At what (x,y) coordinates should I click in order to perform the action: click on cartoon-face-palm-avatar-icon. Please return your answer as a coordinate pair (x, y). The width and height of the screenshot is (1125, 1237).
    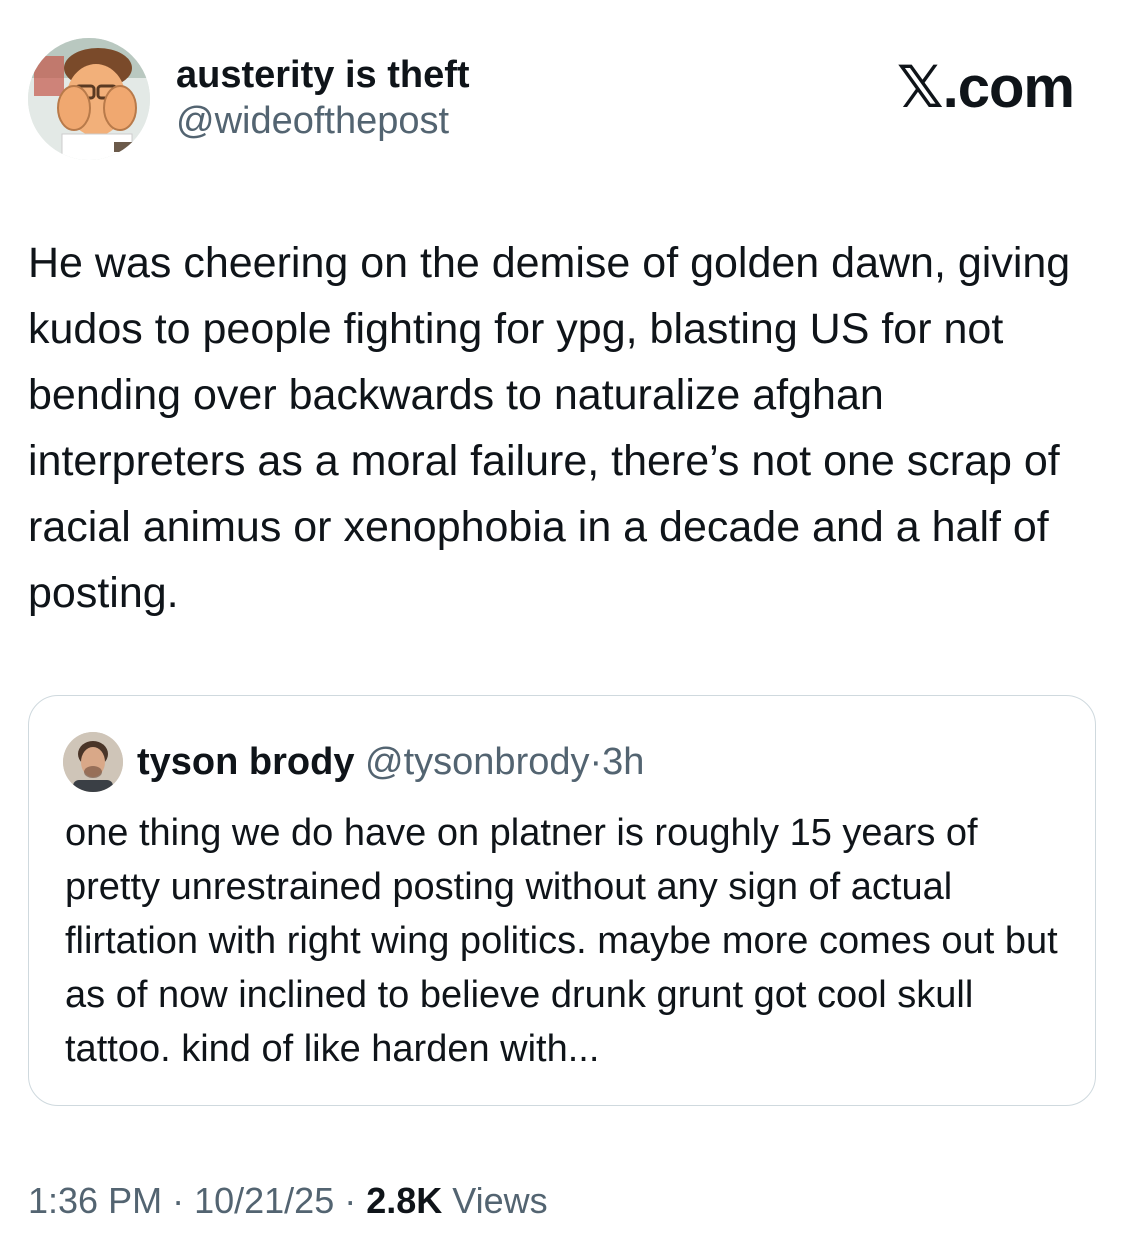
    Looking at the image, I should click on (89, 99).